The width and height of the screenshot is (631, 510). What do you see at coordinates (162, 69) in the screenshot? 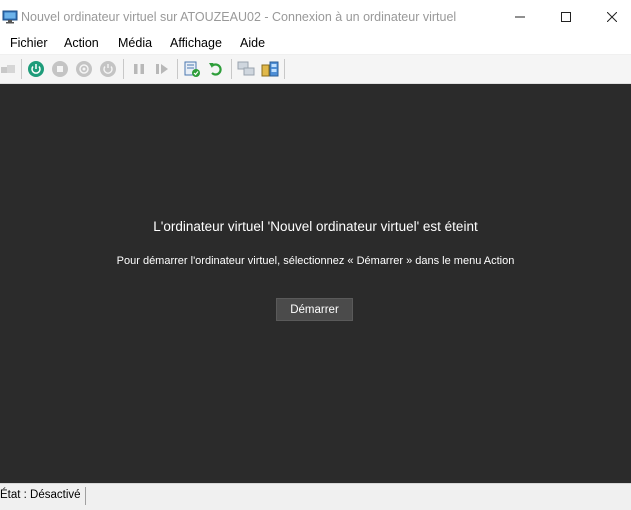
I see `resume-icon` at bounding box center [162, 69].